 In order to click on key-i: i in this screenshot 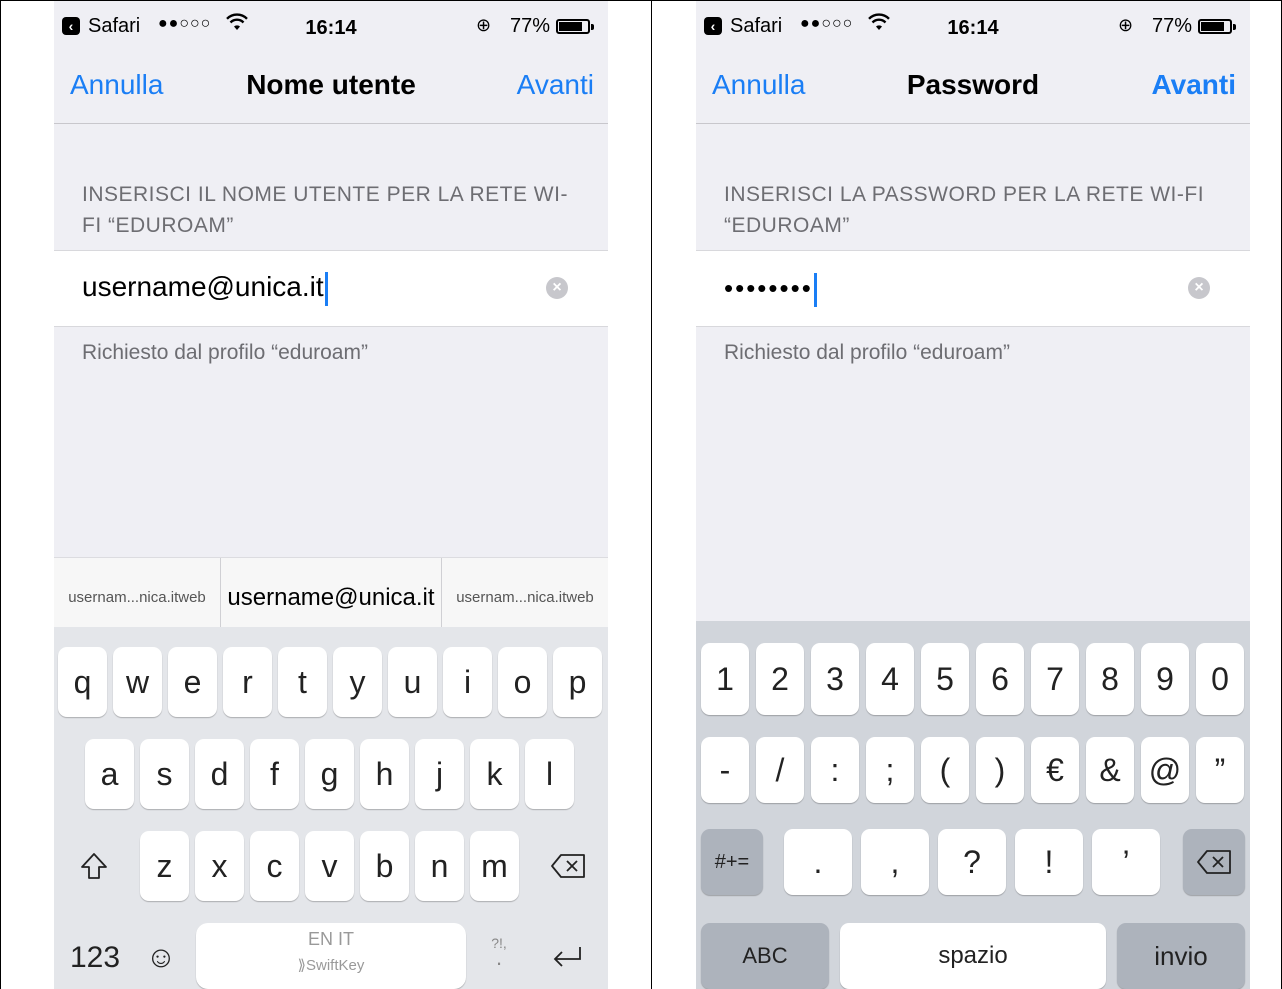, I will do `click(467, 682)`.